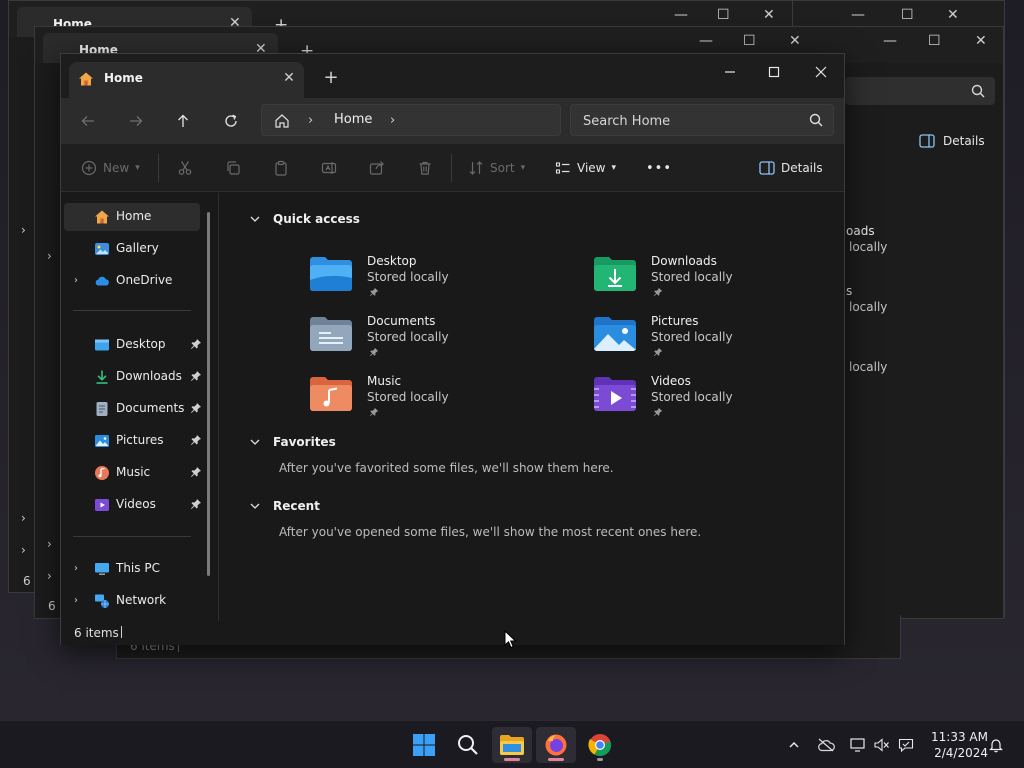  I want to click on bg1-minimize-button: —, so click(681, 15).